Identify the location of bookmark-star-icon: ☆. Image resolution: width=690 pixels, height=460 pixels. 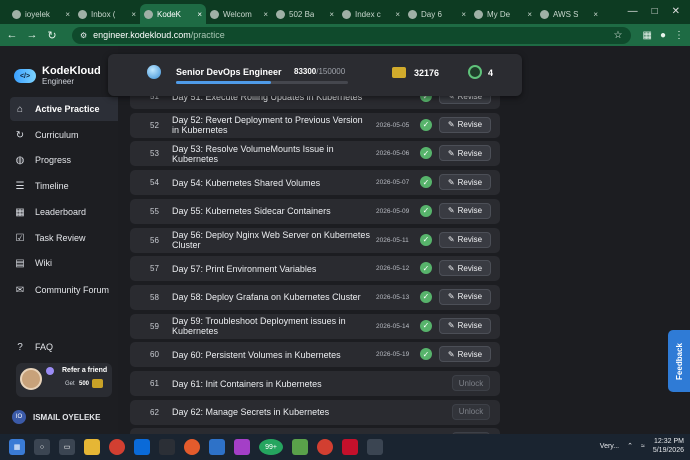
(618, 35).